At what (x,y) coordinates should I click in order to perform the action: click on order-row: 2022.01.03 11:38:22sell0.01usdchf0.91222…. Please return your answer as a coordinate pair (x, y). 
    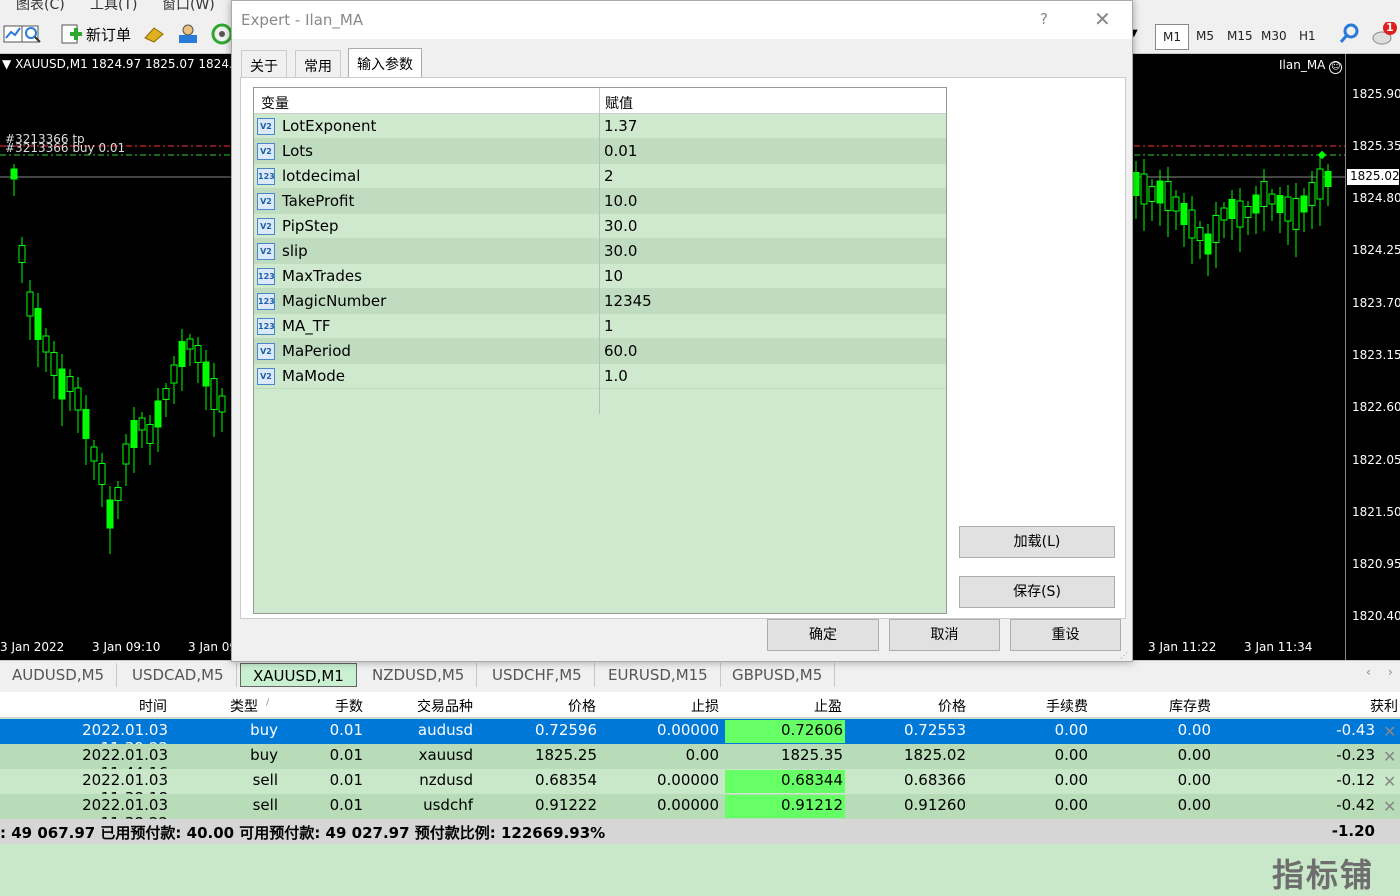
    Looking at the image, I should click on (700, 813).